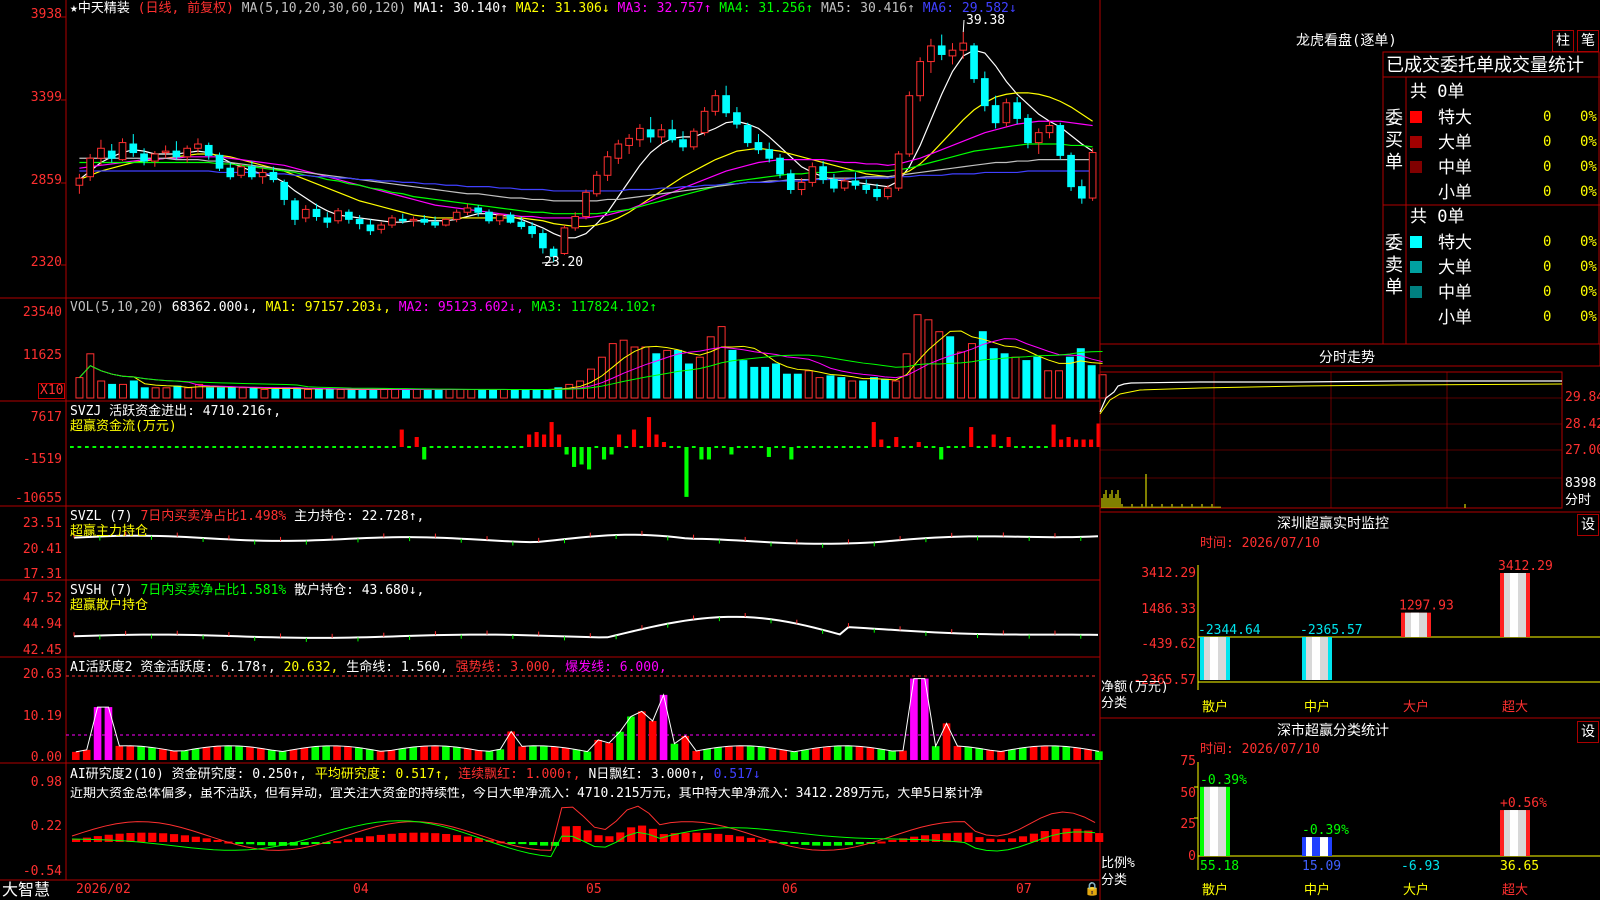  What do you see at coordinates (42, 624) in the screenshot?
I see `svsh-ytick-2: 44.94` at bounding box center [42, 624].